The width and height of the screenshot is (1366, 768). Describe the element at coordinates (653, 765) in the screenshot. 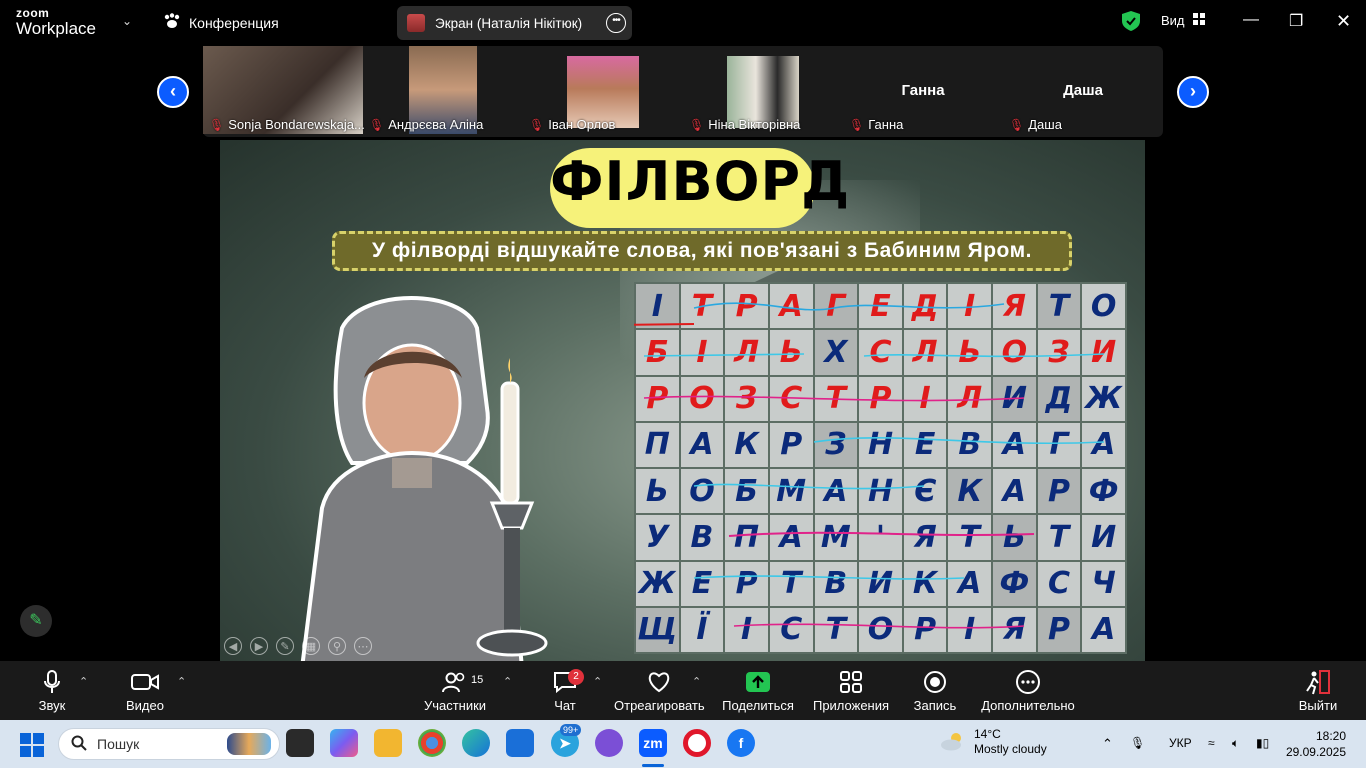

I see `active-app-indicator` at that location.